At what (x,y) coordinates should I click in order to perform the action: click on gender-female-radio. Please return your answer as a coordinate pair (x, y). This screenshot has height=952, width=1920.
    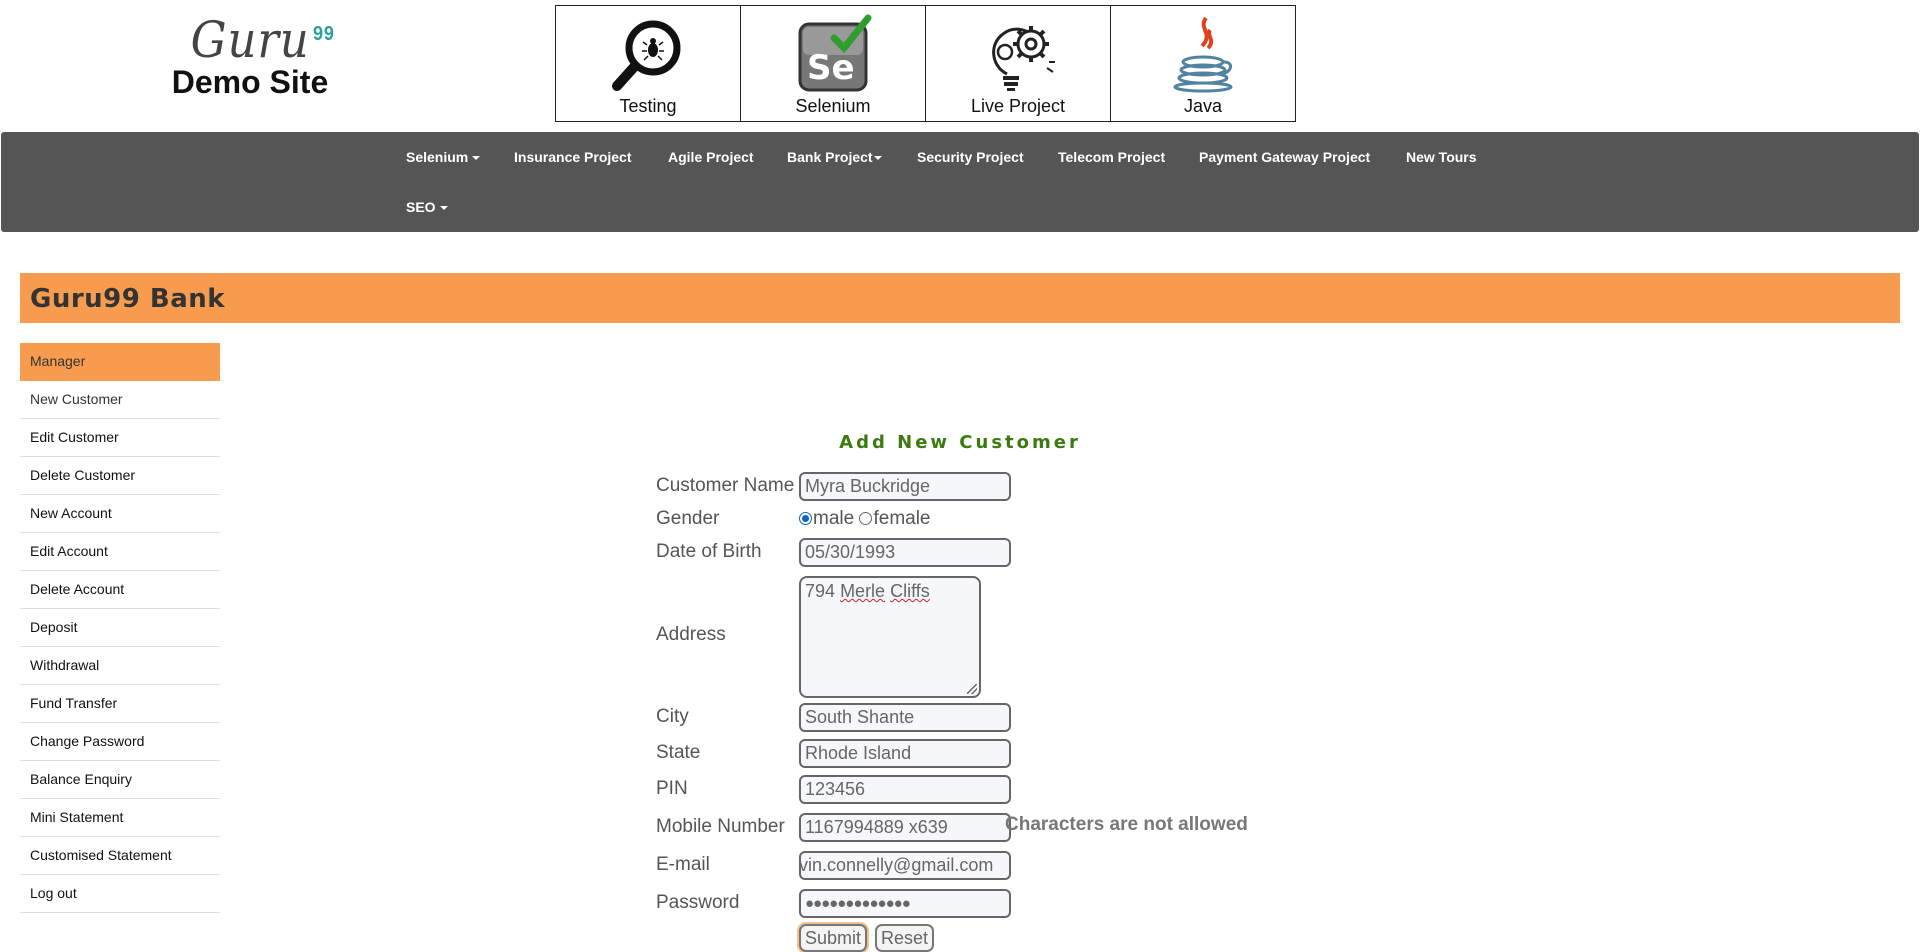
    Looking at the image, I should click on (866, 518).